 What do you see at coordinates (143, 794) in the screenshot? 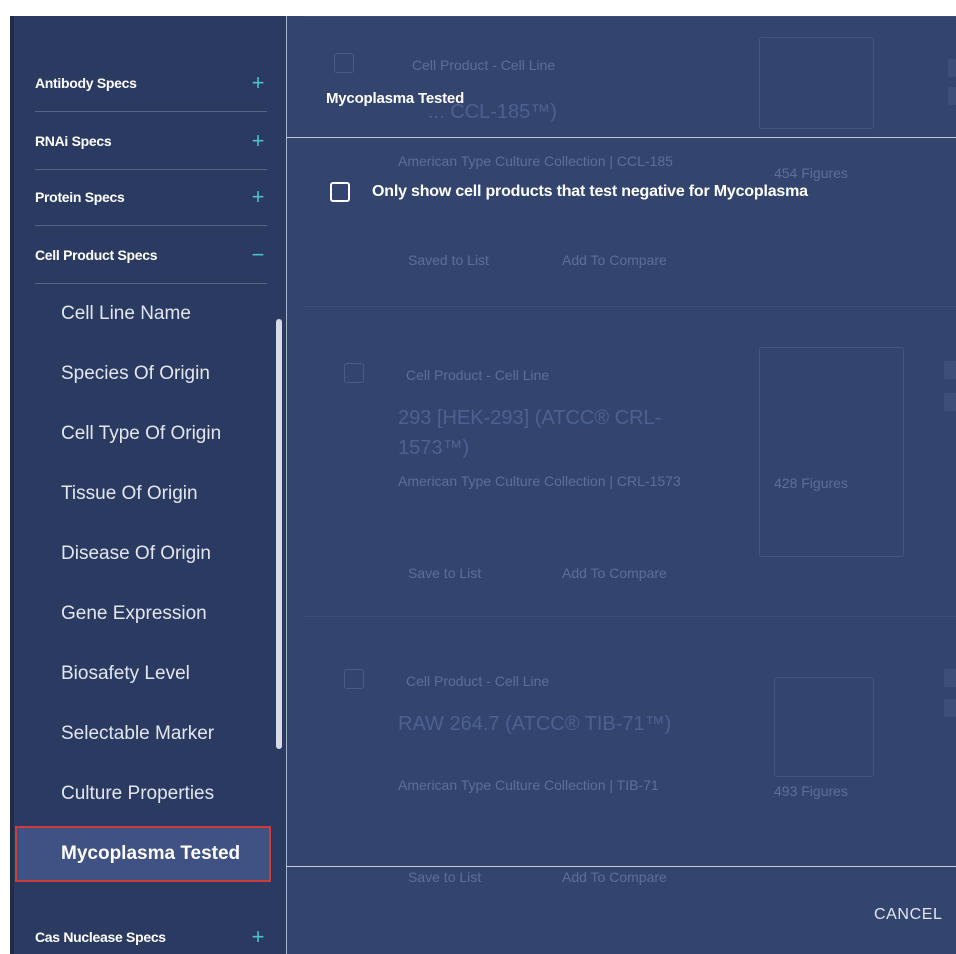
I see `filter-item-culture-properties: Culture Properties` at bounding box center [143, 794].